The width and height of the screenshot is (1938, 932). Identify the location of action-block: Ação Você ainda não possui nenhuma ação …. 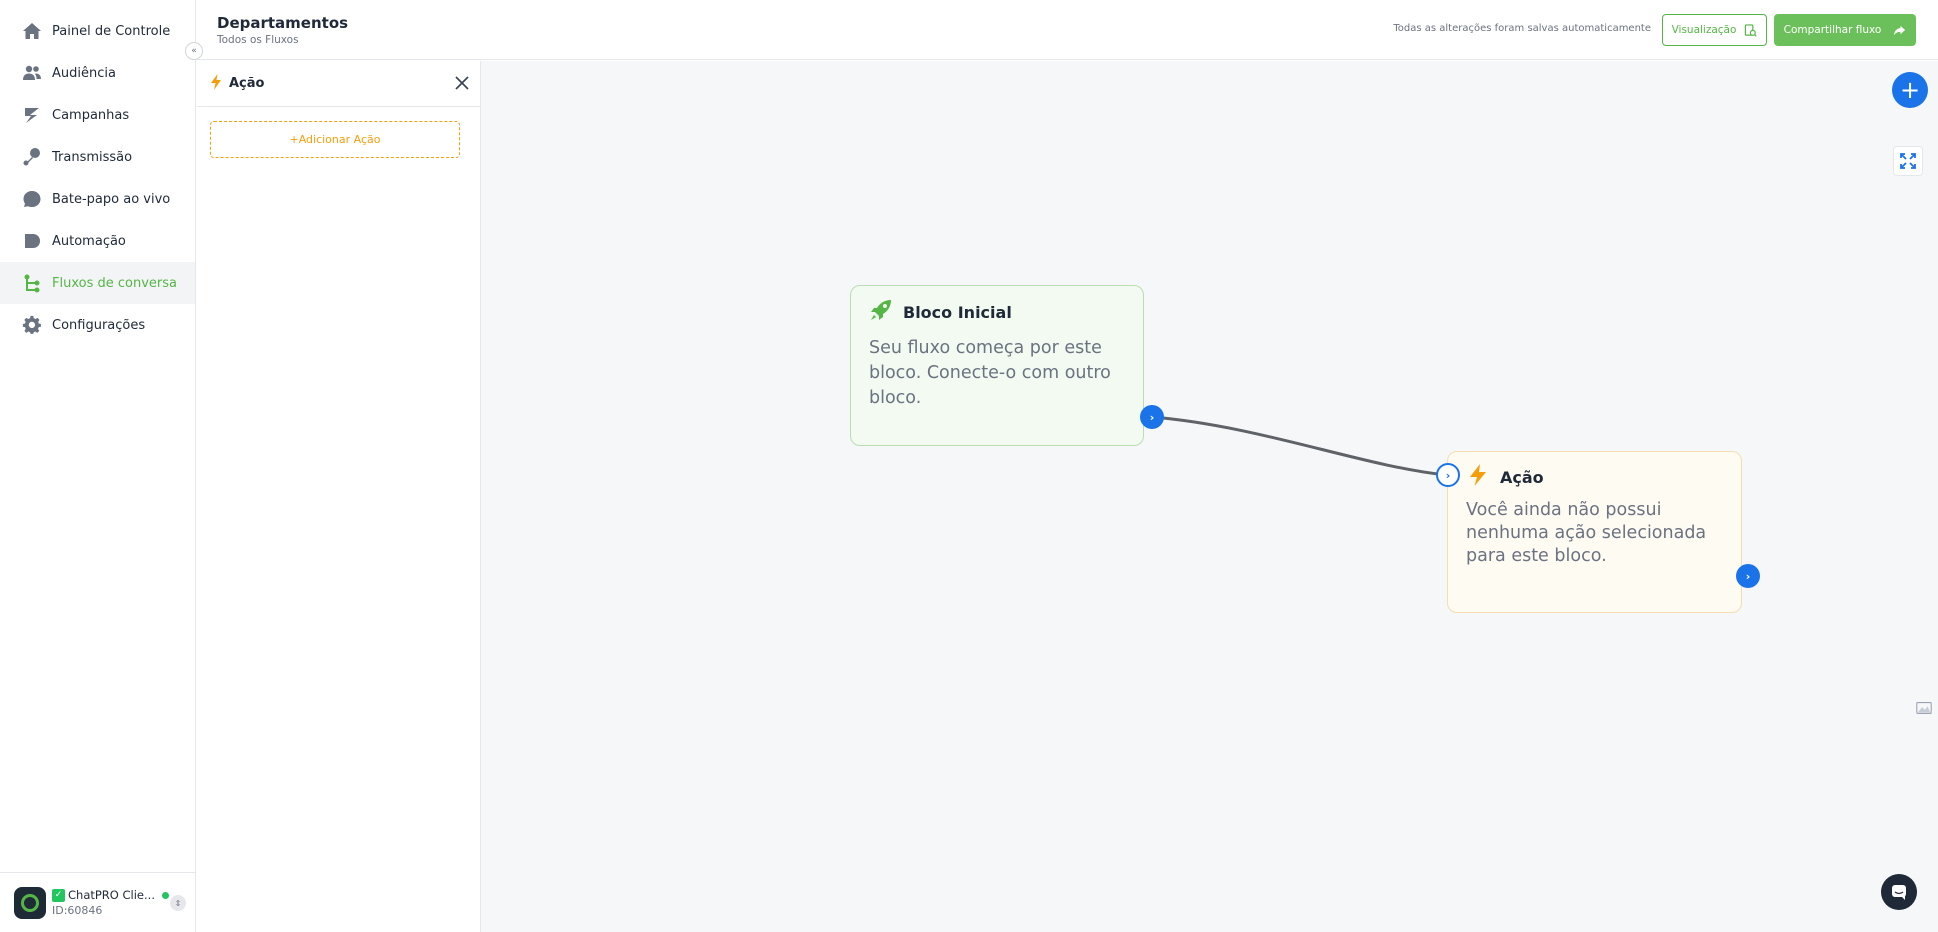
(1594, 532).